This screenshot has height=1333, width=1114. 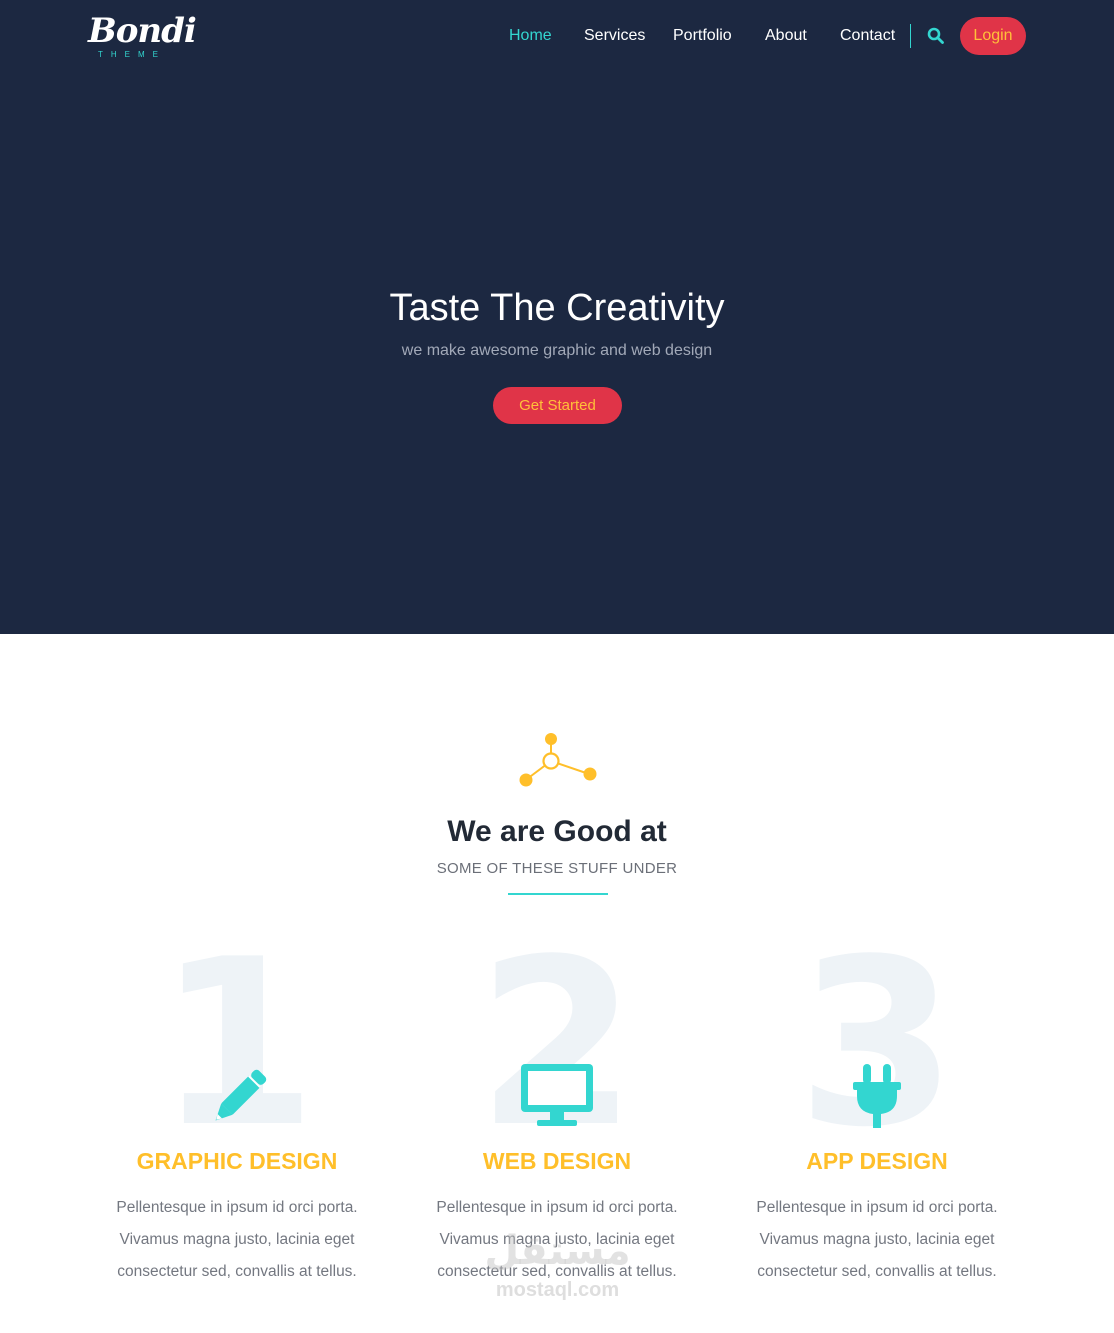 I want to click on service-title: GRAPHIC DESIGN, so click(x=237, y=1161).